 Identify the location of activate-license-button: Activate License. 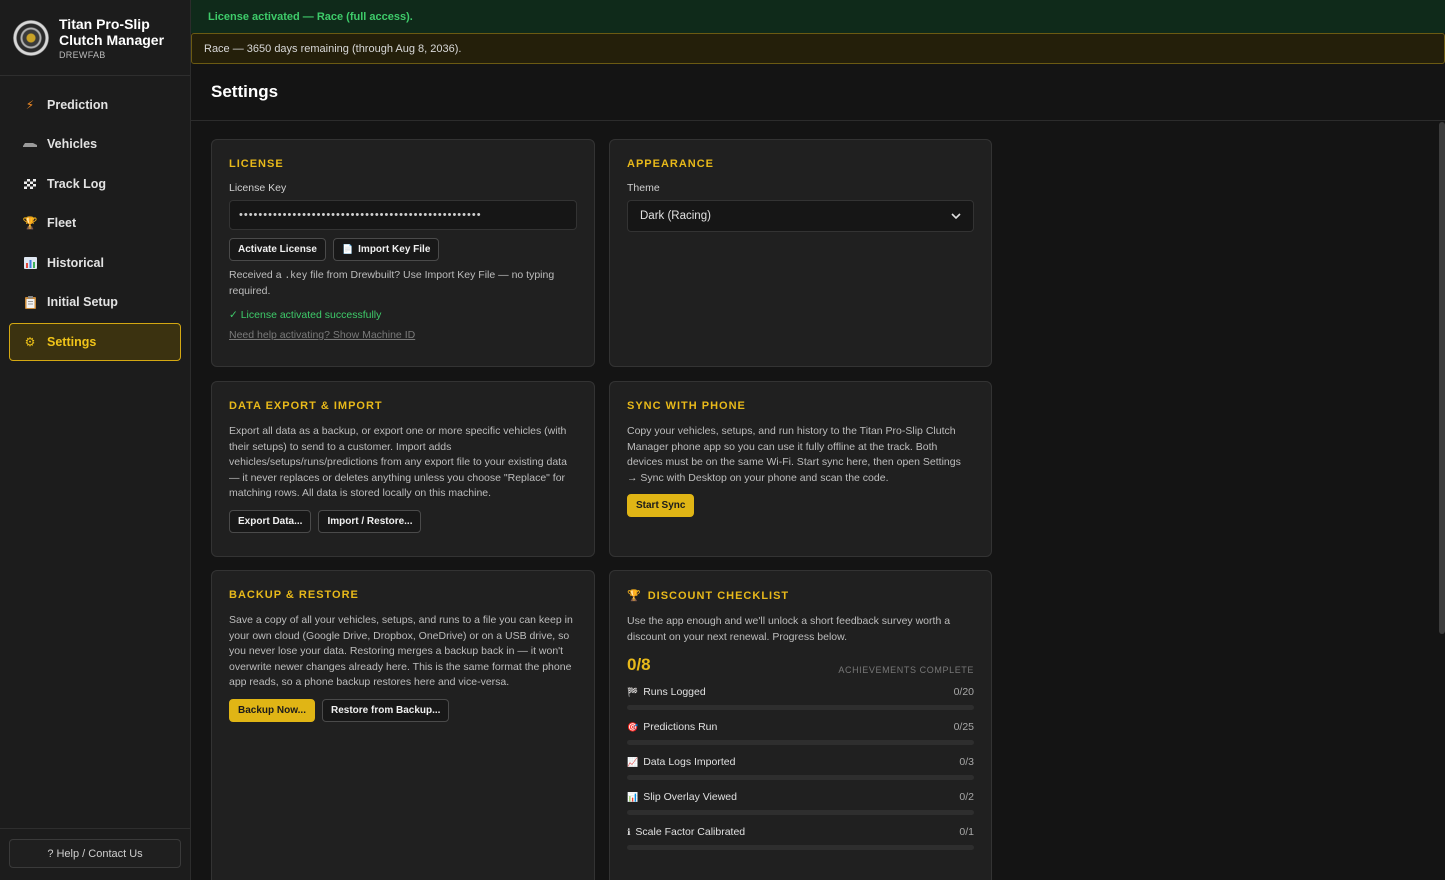
(277, 249).